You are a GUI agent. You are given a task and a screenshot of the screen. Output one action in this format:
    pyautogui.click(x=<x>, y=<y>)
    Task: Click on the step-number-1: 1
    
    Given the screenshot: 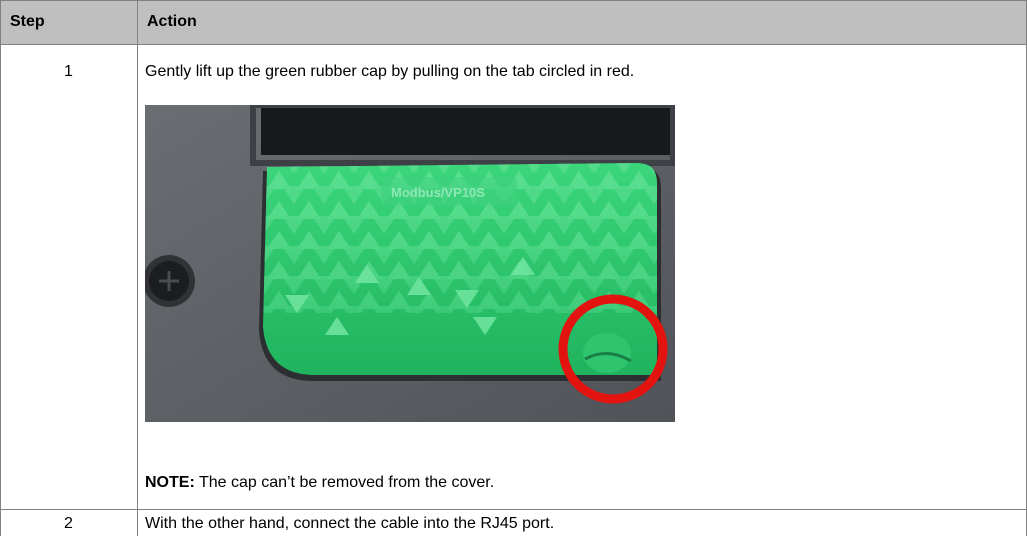 What is the action you would take?
    pyautogui.click(x=68, y=71)
    